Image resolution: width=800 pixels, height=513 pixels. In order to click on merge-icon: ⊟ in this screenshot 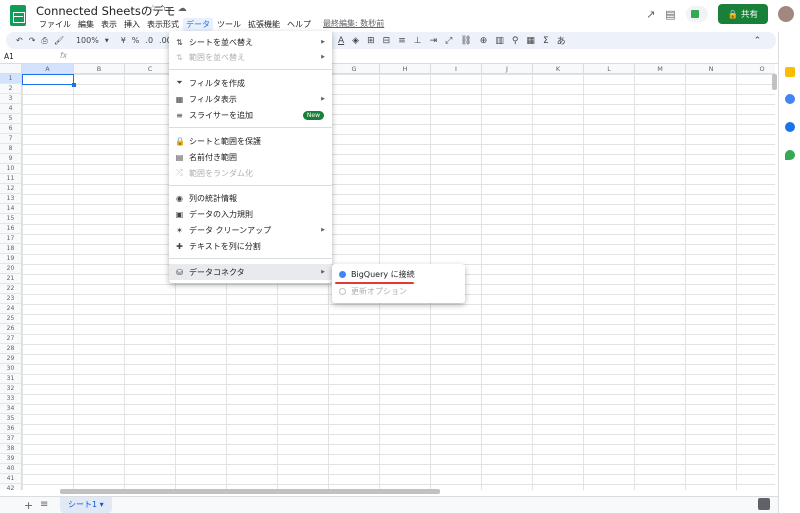, I will do `click(387, 41)`.